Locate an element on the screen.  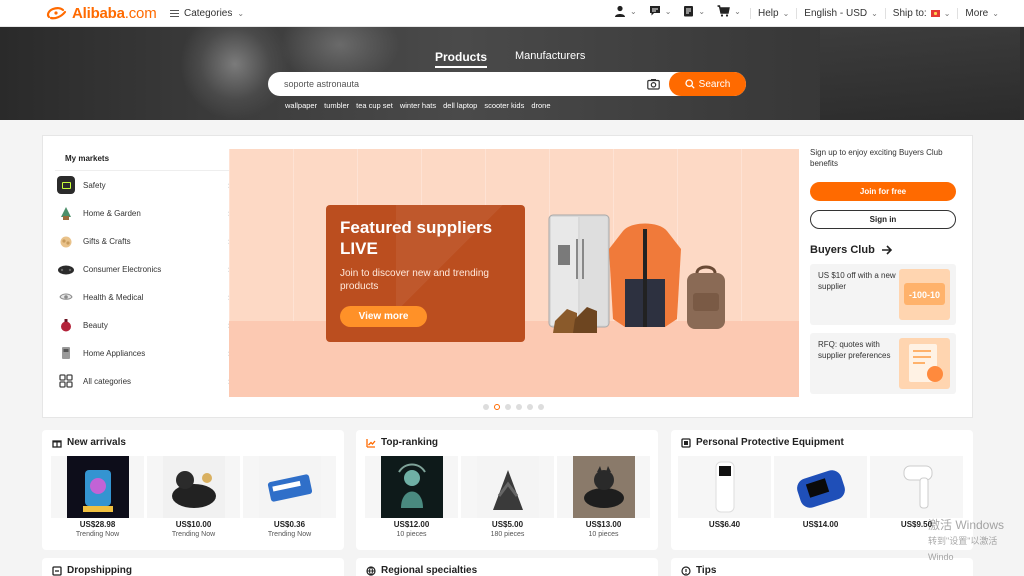
market-item-label: Health & Medical is located at coordinates (113, 297).